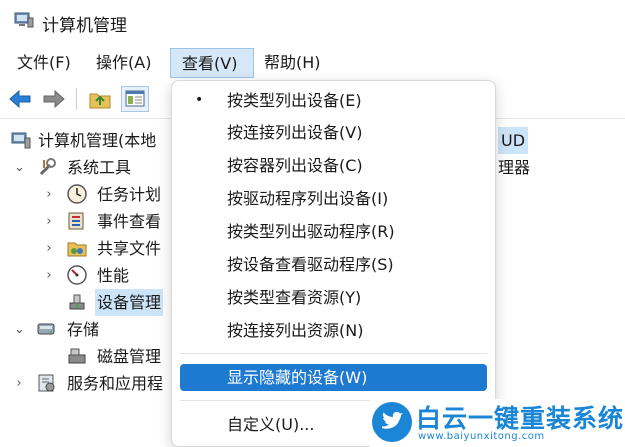 This screenshot has width=625, height=447. What do you see at coordinates (514, 167) in the screenshot?
I see `right-pane-device-manager: 理器` at bounding box center [514, 167].